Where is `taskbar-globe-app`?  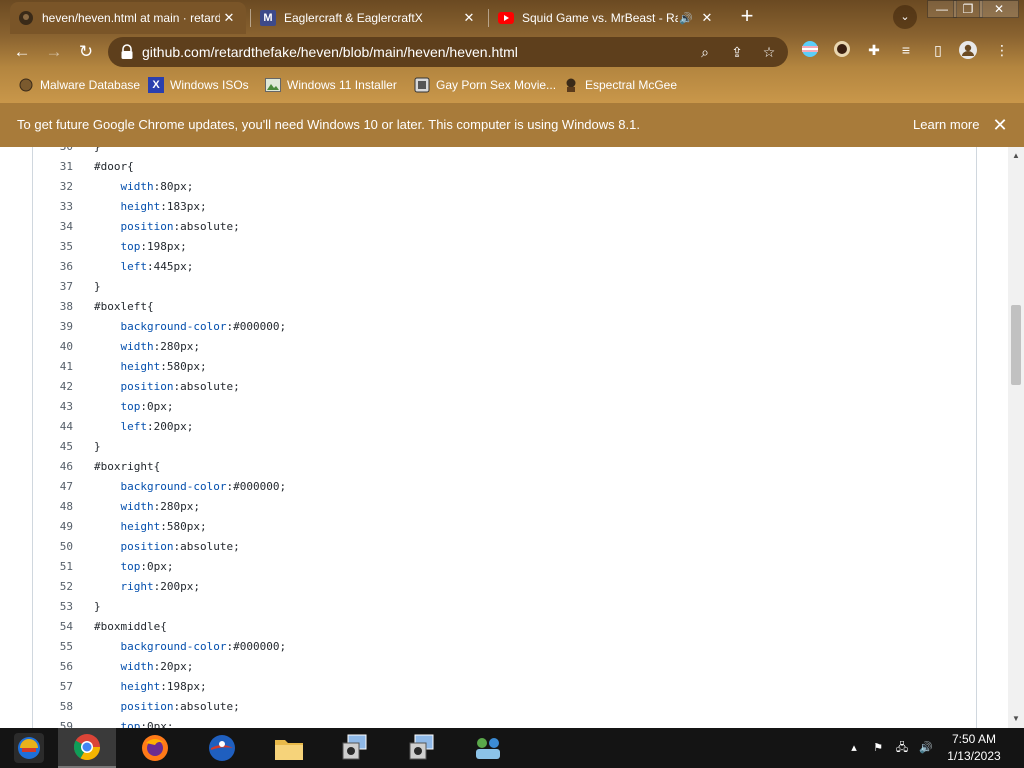 taskbar-globe-app is located at coordinates (222, 748).